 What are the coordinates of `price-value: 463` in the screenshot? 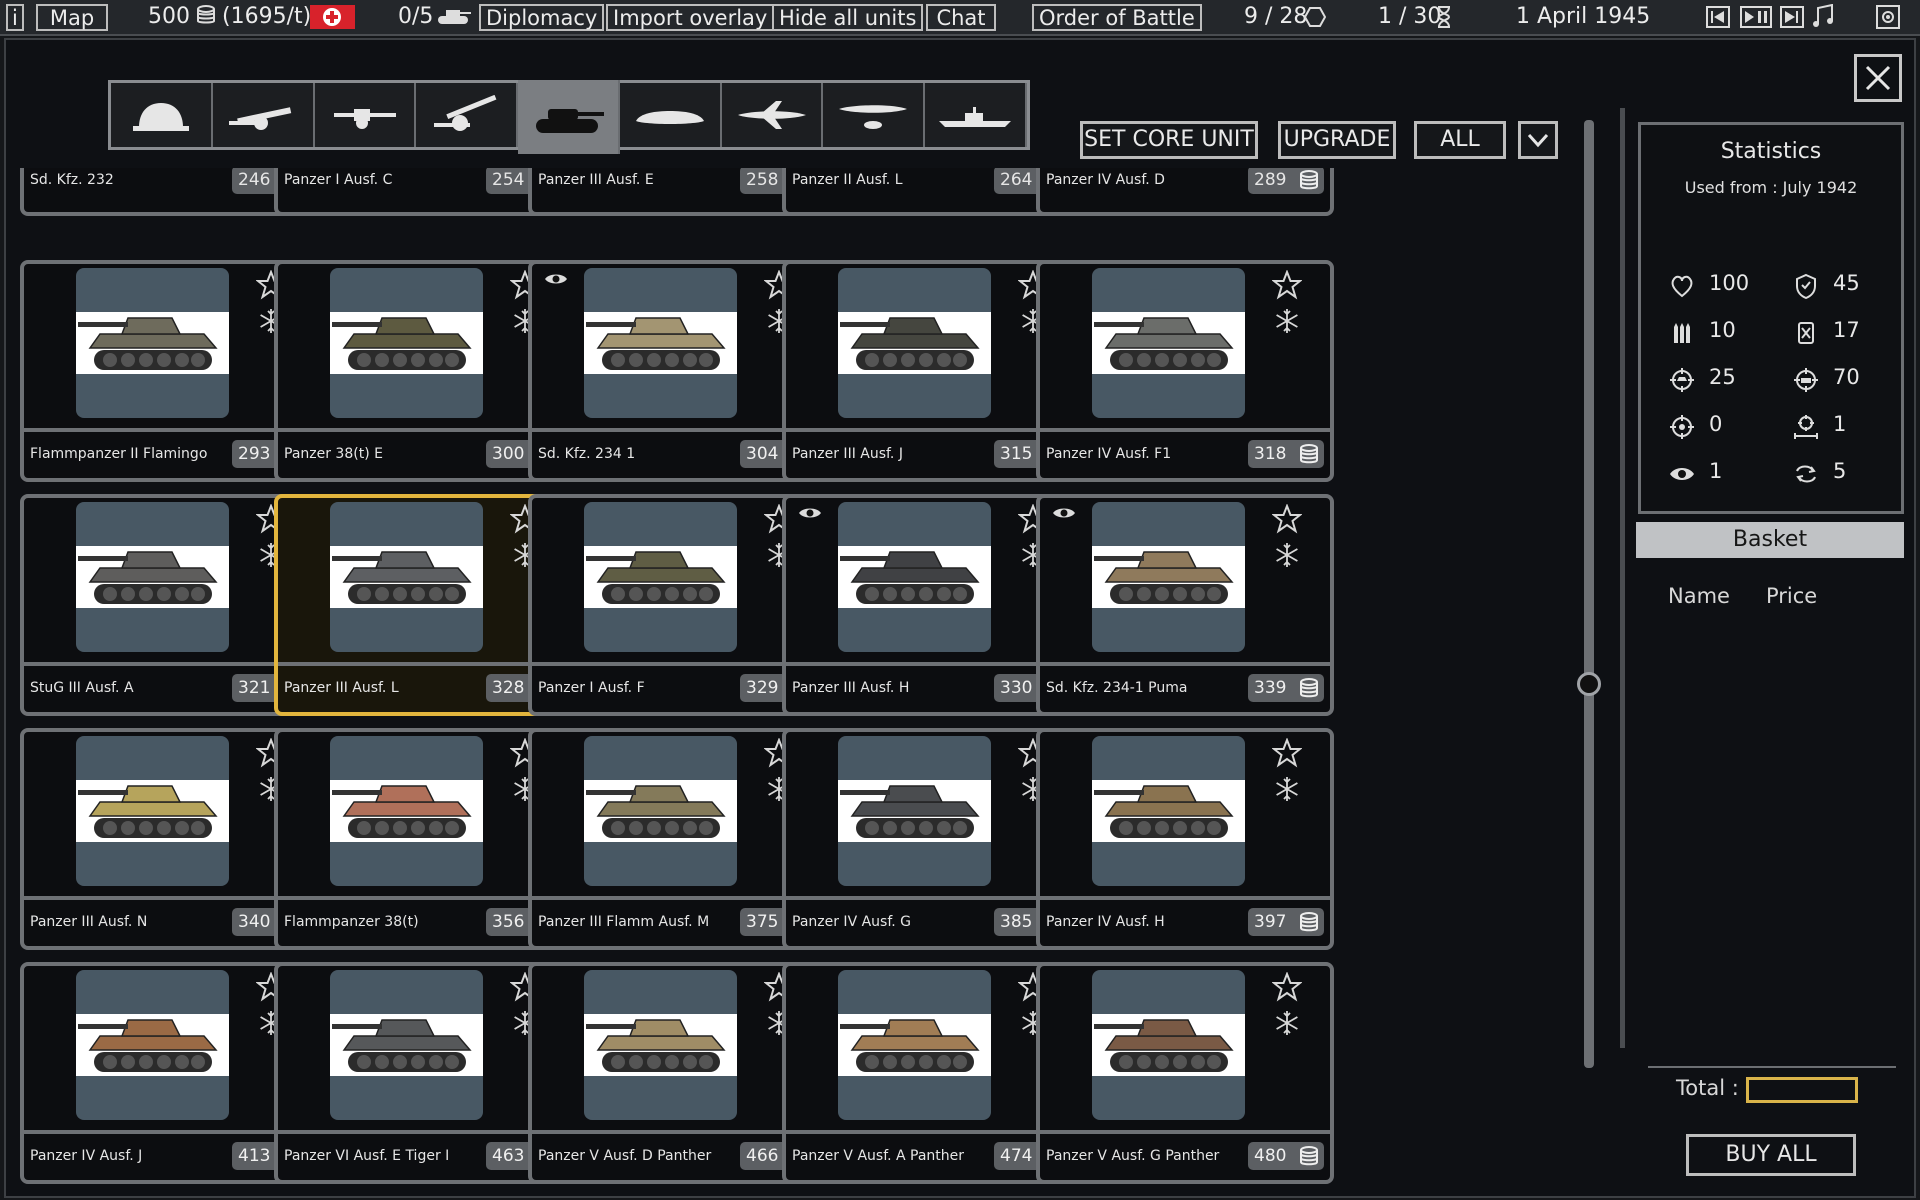 It's located at (508, 1156).